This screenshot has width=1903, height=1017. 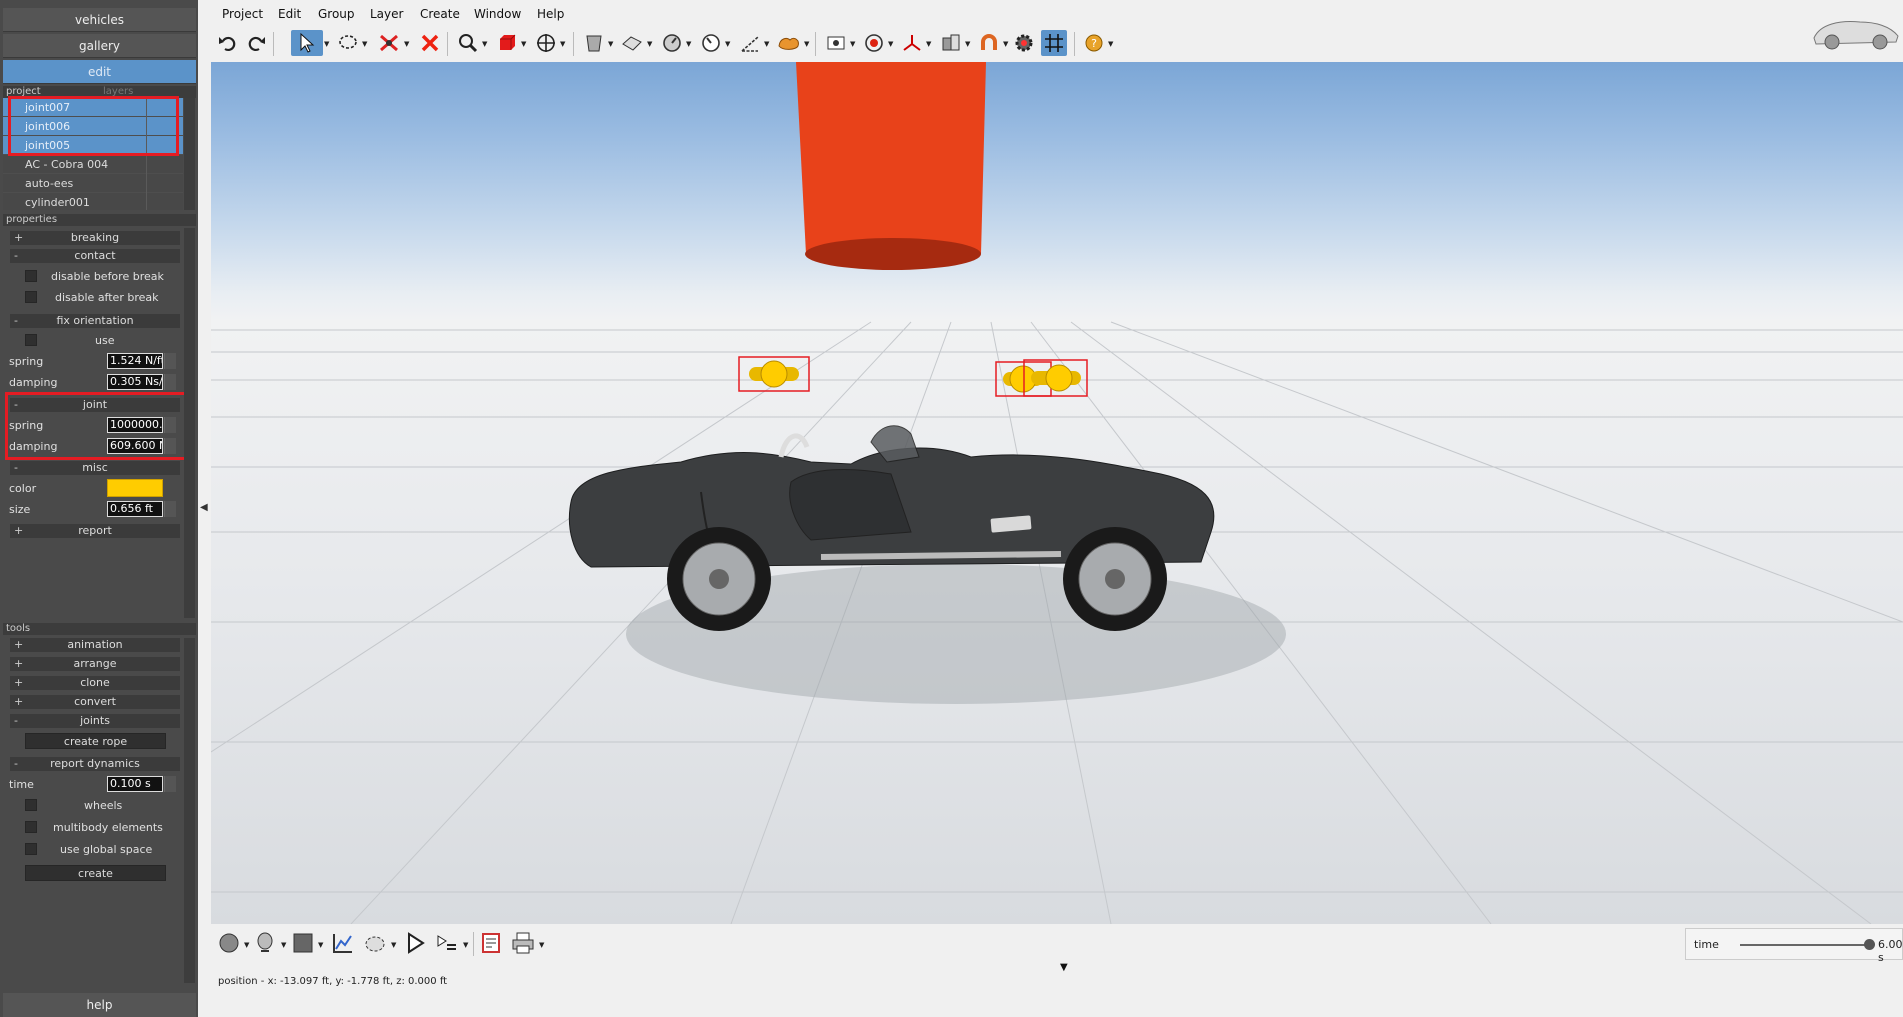 What do you see at coordinates (672, 43) in the screenshot?
I see `gauge-icon` at bounding box center [672, 43].